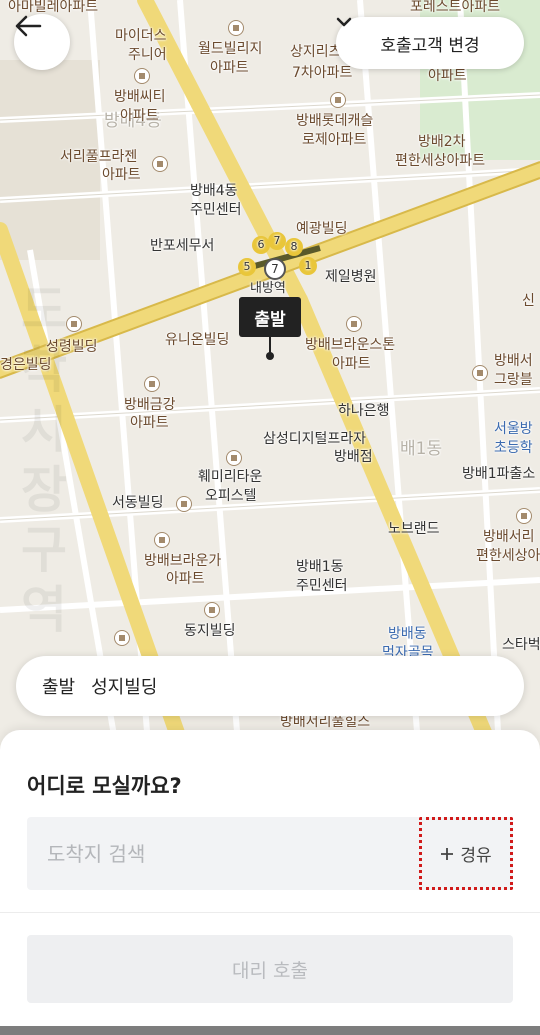 The height and width of the screenshot is (1035, 540). What do you see at coordinates (308, 266) in the screenshot?
I see `line-badge: 1` at bounding box center [308, 266].